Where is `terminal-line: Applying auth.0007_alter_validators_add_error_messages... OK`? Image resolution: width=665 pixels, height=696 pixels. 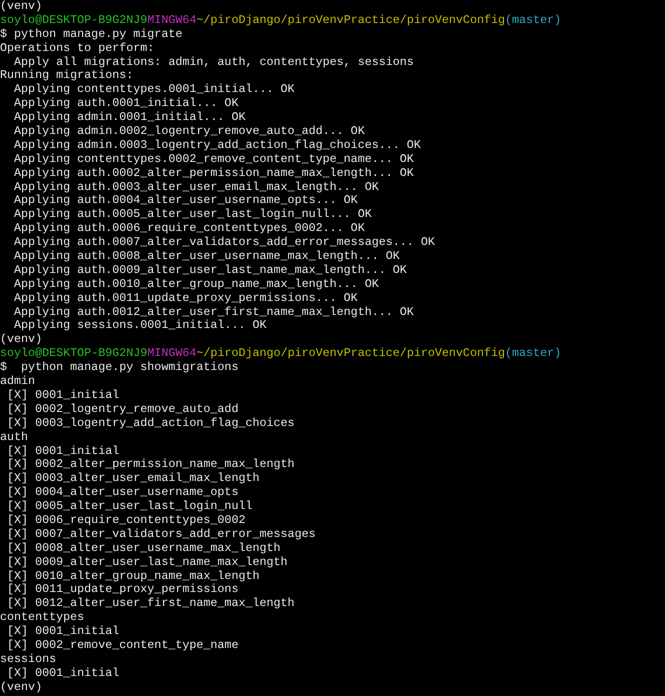 terminal-line: Applying auth.0007_alter_validators_add_error_messages... OK is located at coordinates (224, 242).